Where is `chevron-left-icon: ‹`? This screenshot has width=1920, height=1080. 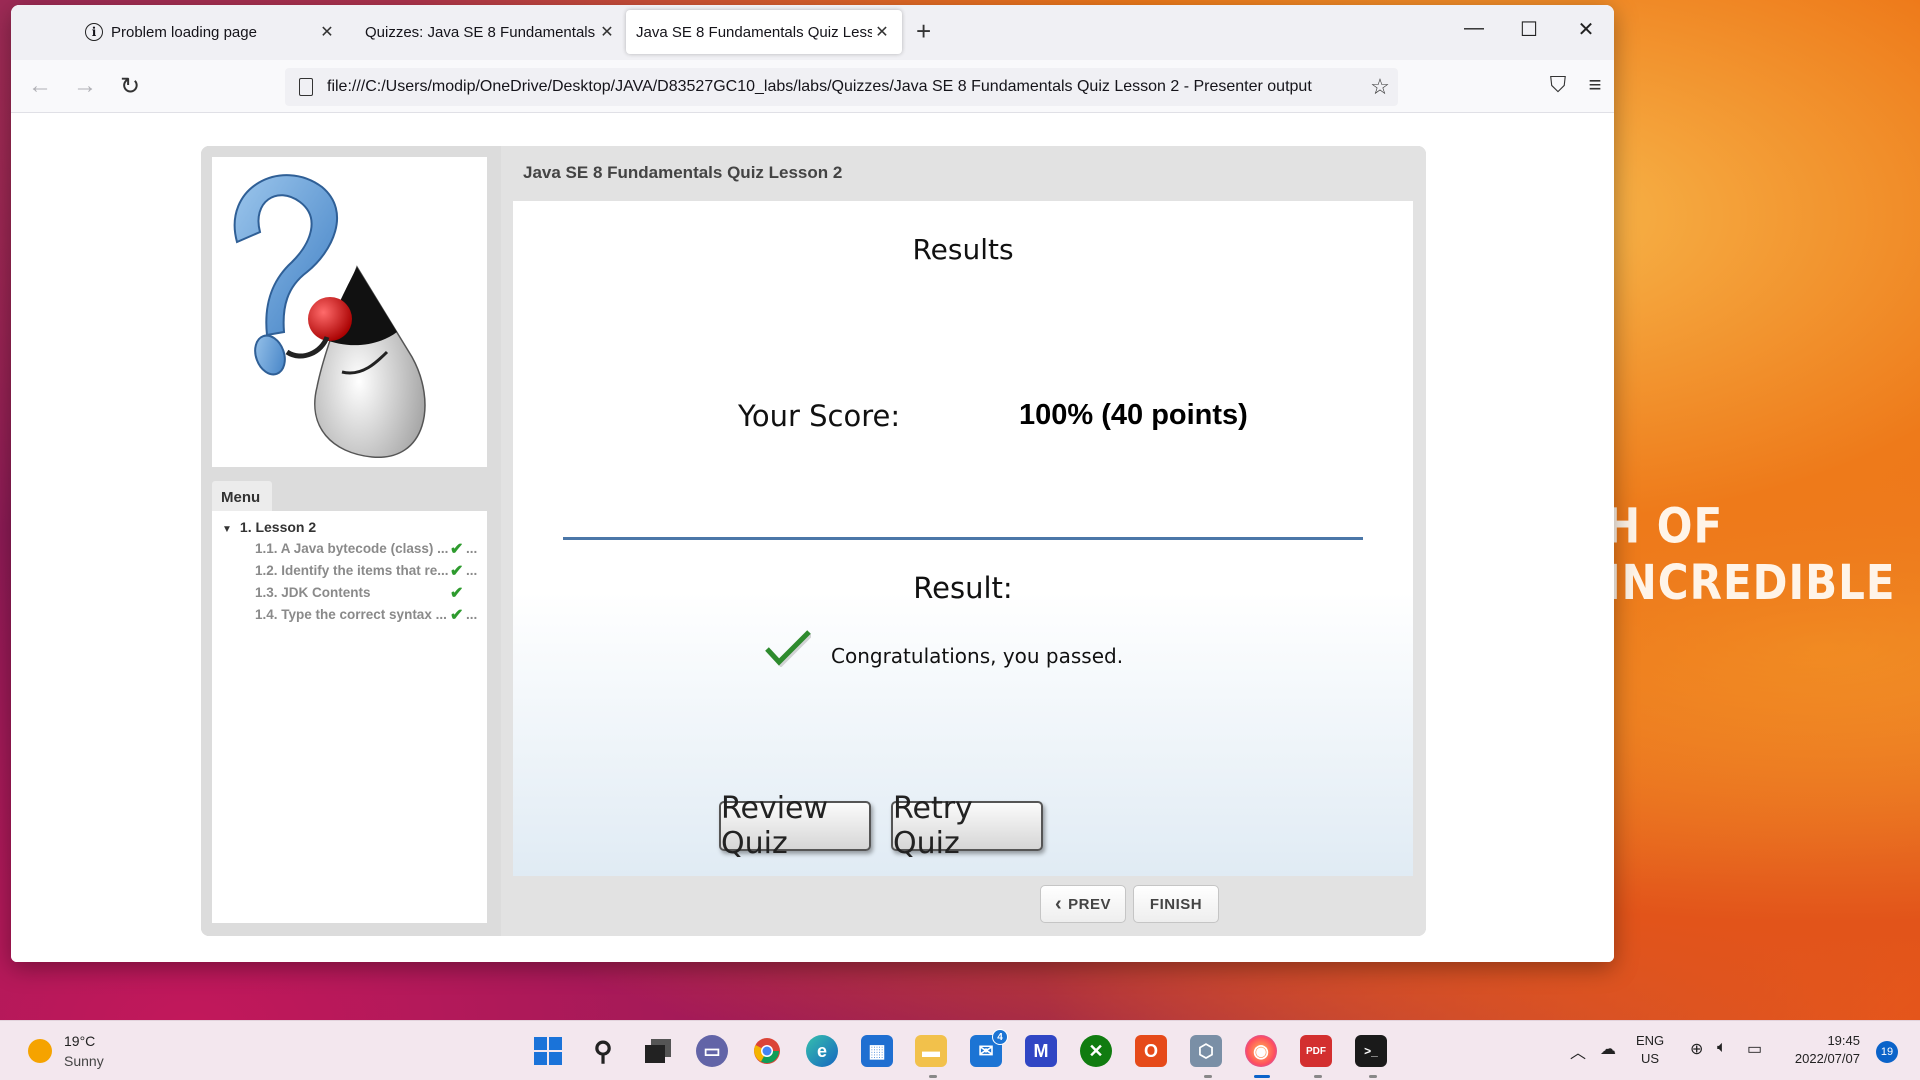
chevron-left-icon: ‹ is located at coordinates (1058, 903).